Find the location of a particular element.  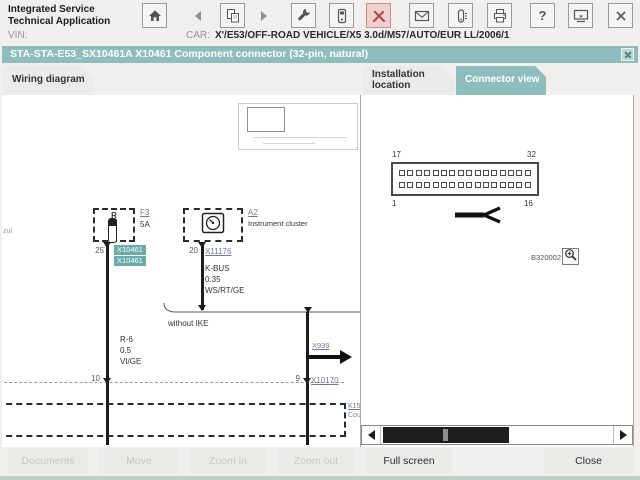

help-button: ? is located at coordinates (542, 15).